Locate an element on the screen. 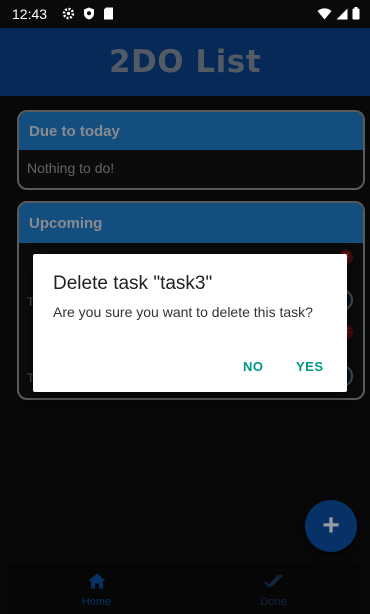  dialog-title: Delete task "task3" is located at coordinates (133, 283).